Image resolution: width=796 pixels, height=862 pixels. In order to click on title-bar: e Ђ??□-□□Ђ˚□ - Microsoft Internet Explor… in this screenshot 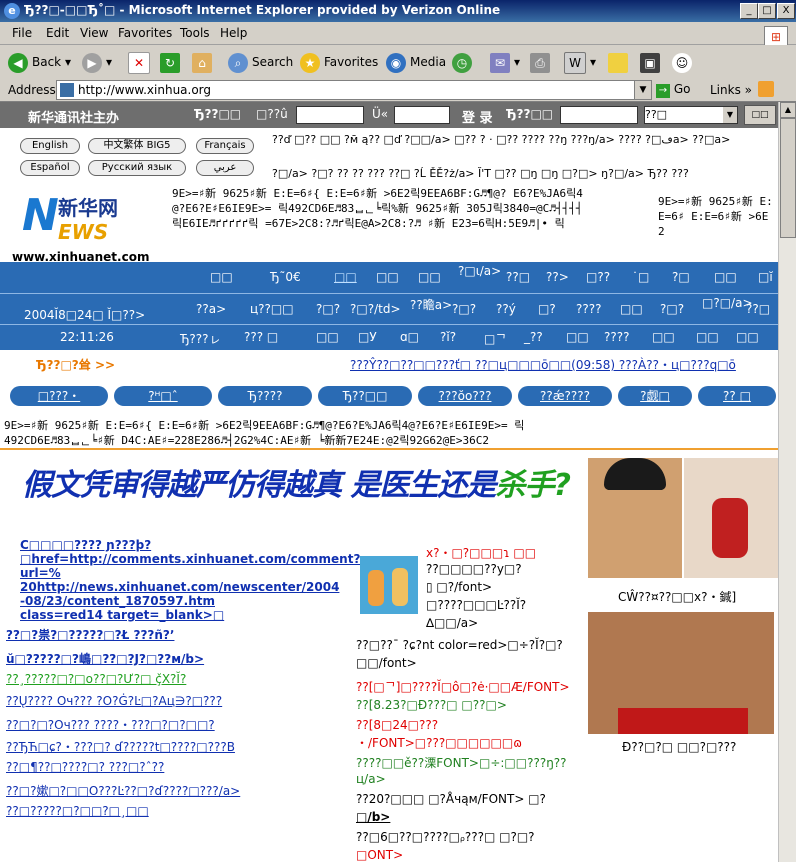, I will do `click(398, 11)`.